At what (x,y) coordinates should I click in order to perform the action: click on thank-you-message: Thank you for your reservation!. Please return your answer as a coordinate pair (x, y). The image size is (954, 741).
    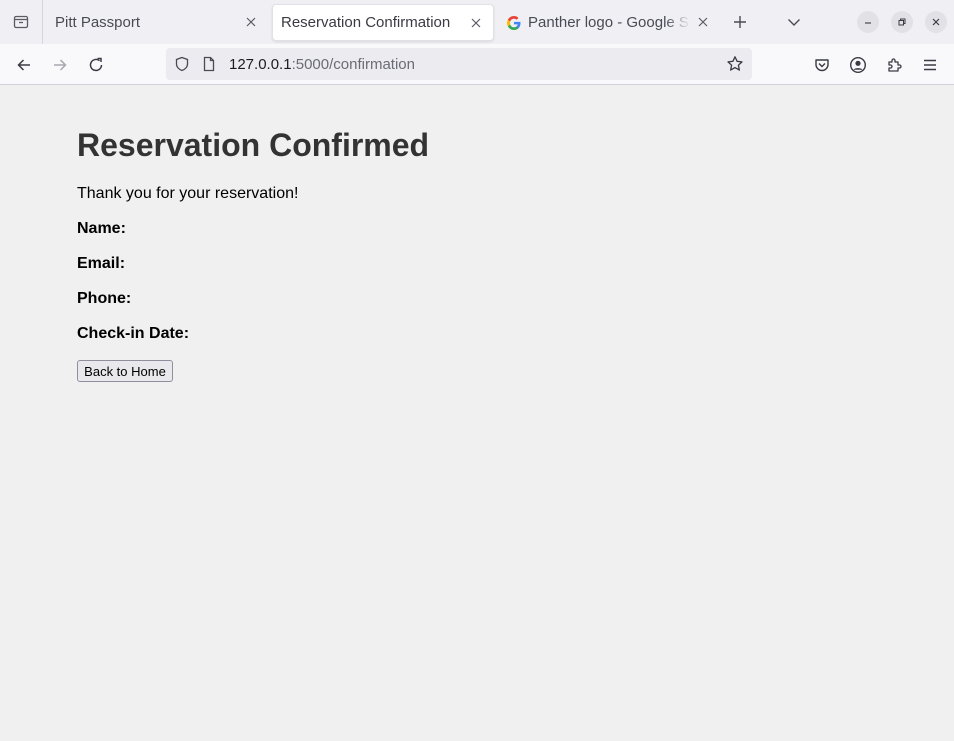
    Looking at the image, I should click on (188, 193).